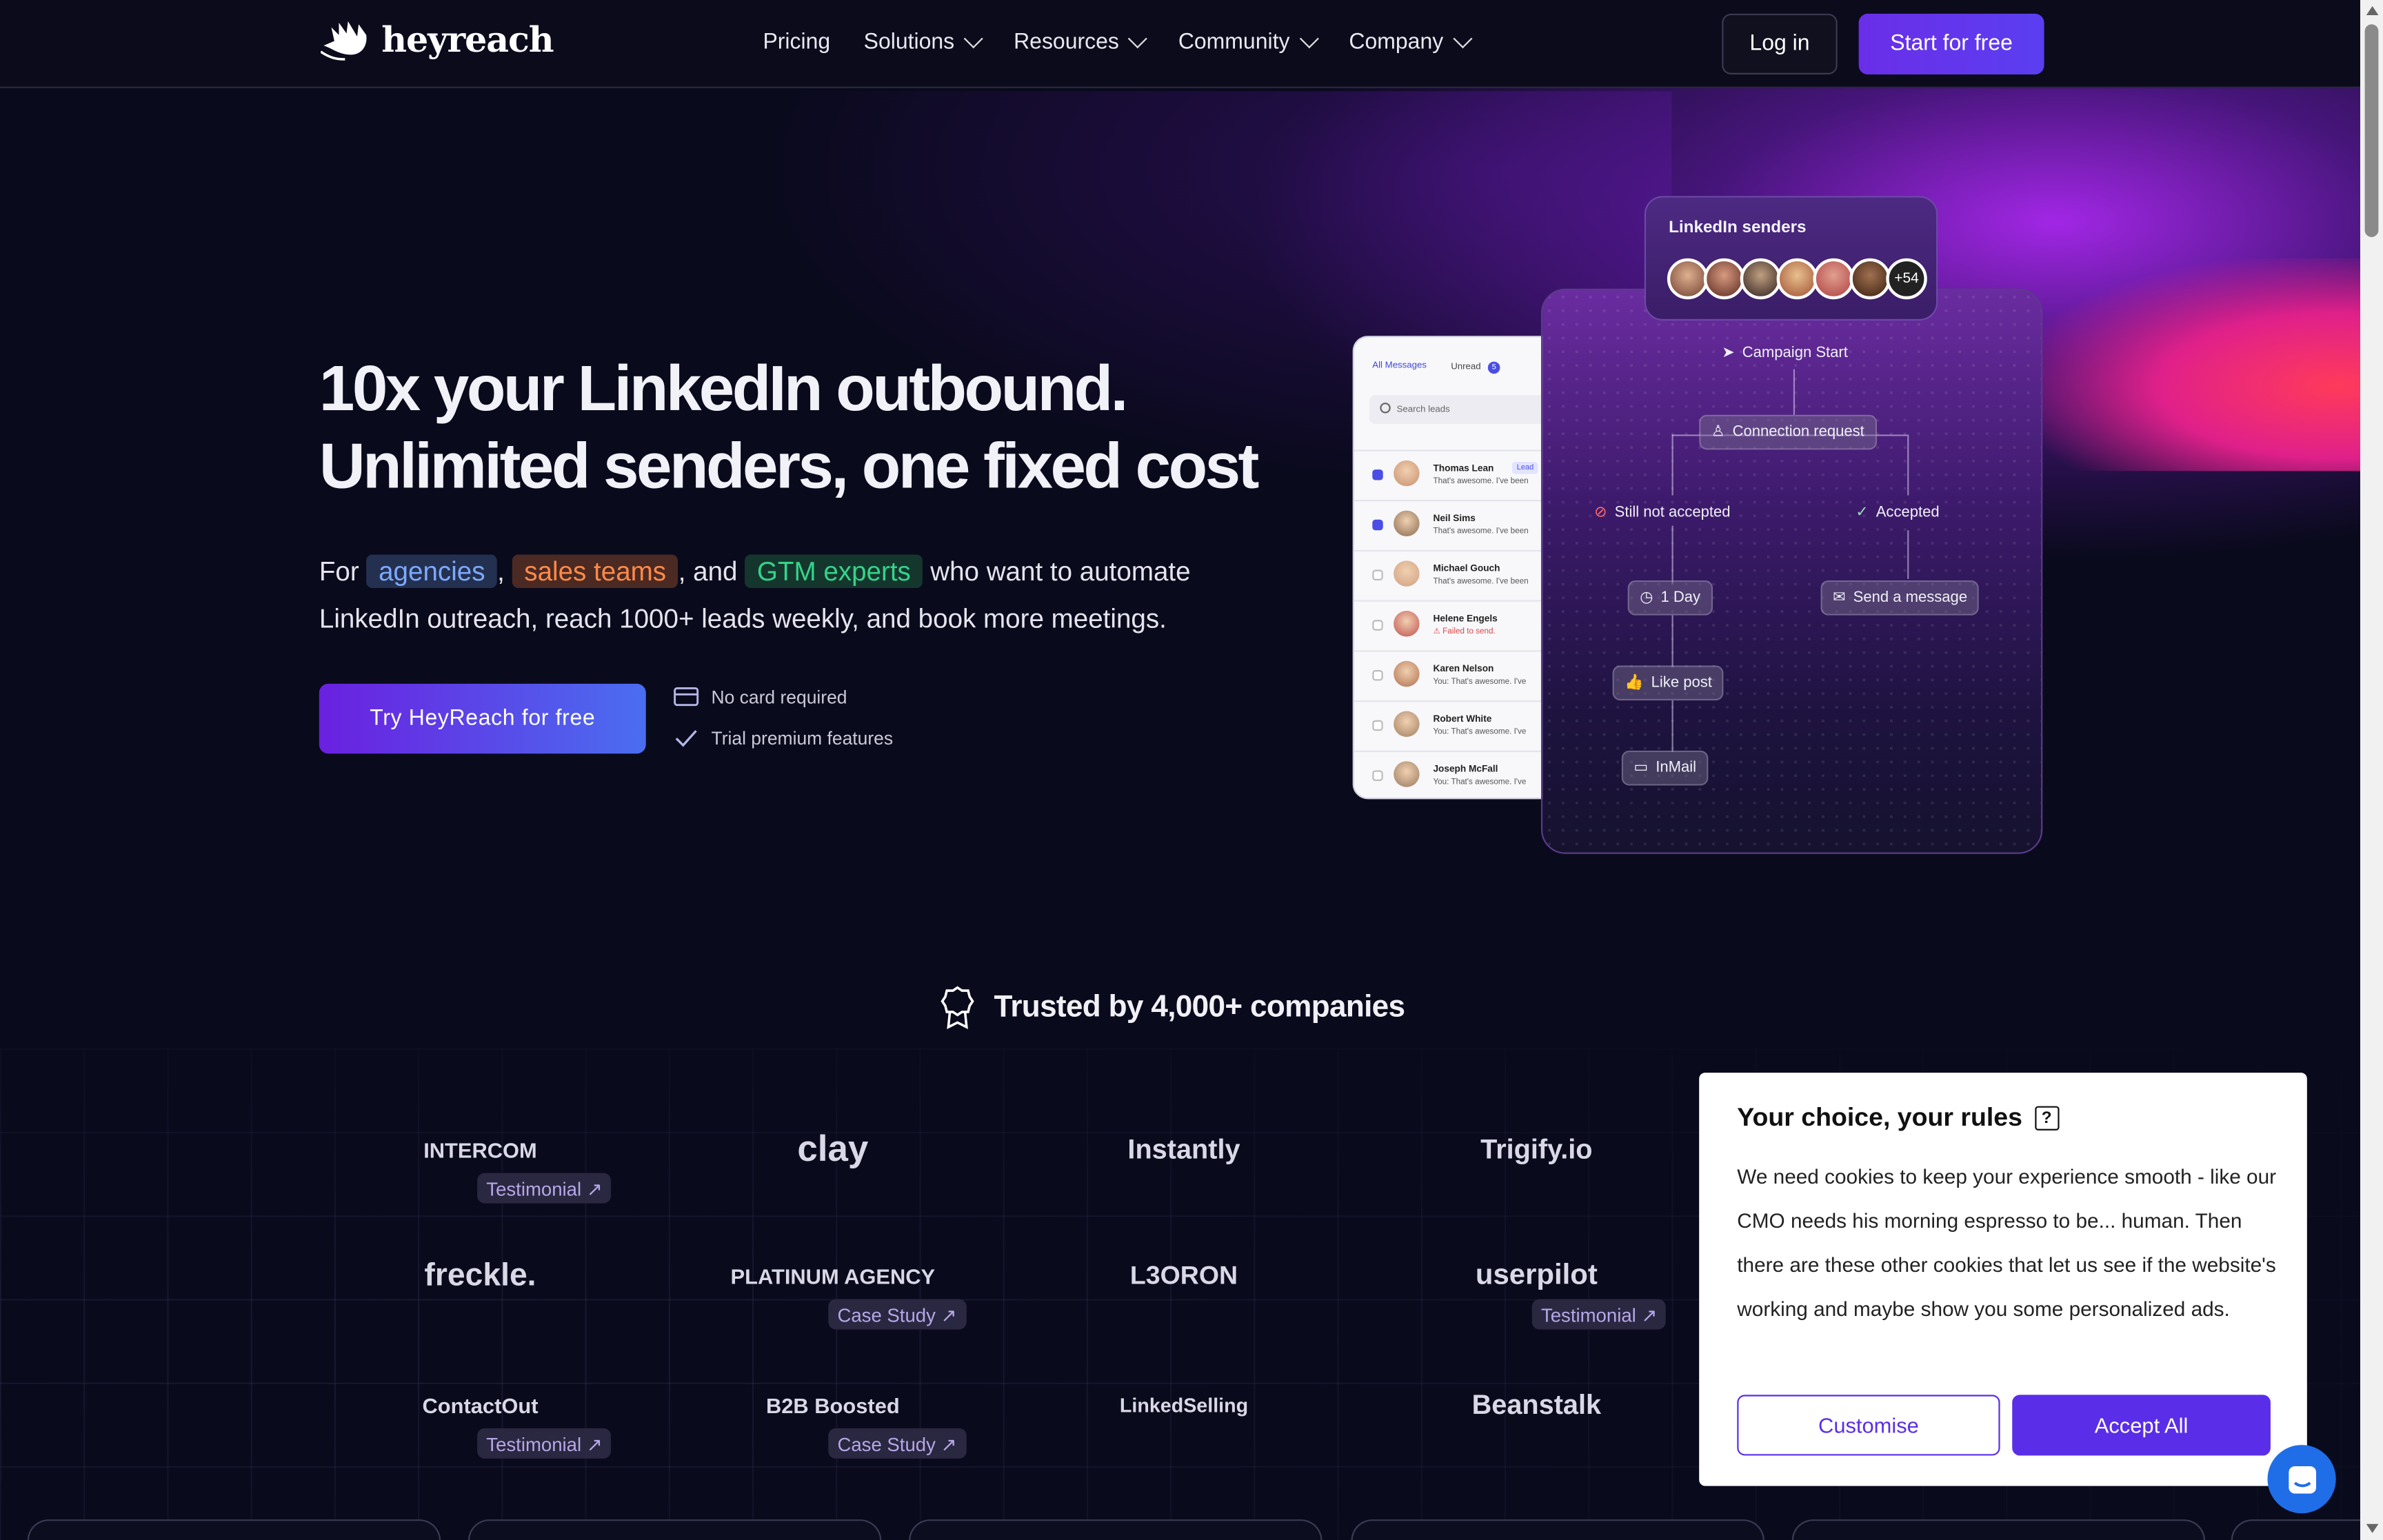 The image size is (2383, 1540). I want to click on perk-no-card-label: No card required, so click(779, 697).